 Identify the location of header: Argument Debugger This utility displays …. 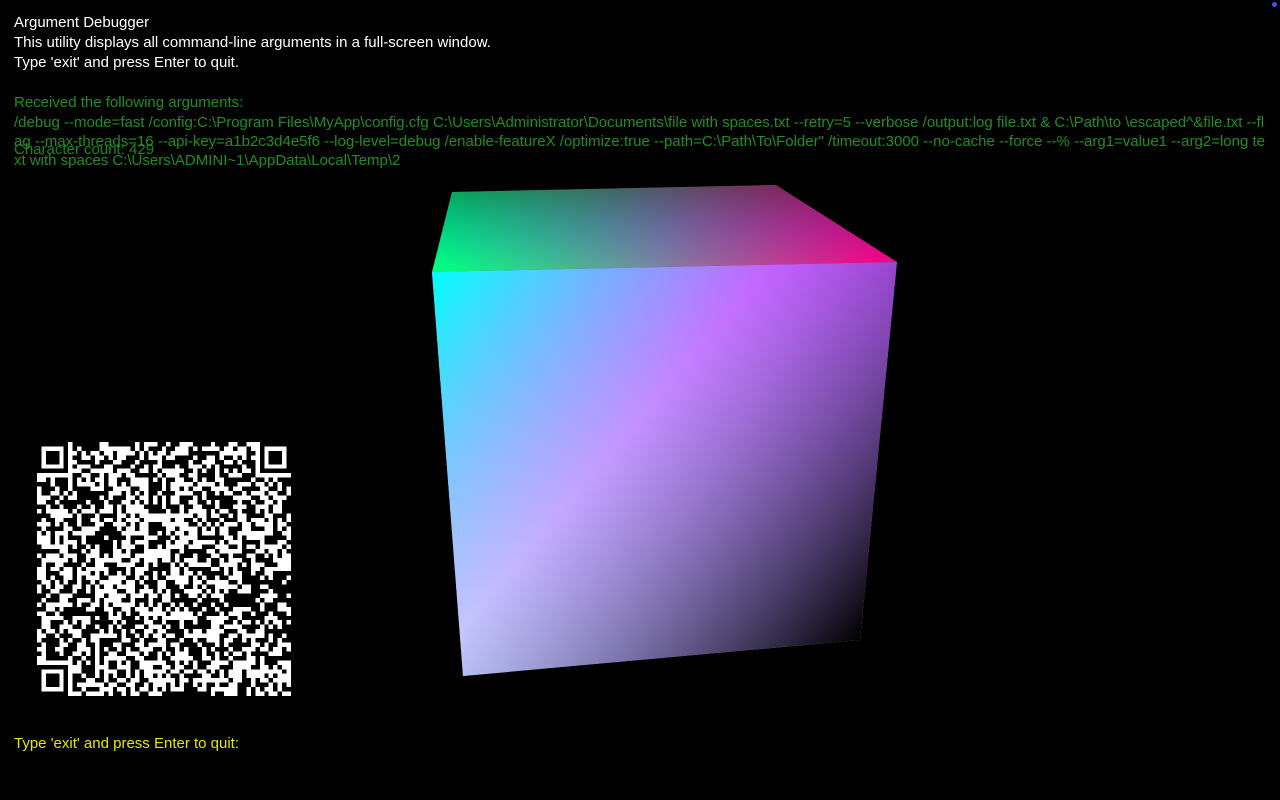
(252, 43).